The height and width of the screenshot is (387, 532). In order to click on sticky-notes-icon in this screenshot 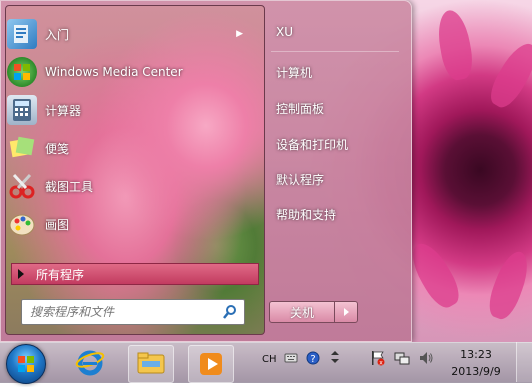, I will do `click(22, 148)`.